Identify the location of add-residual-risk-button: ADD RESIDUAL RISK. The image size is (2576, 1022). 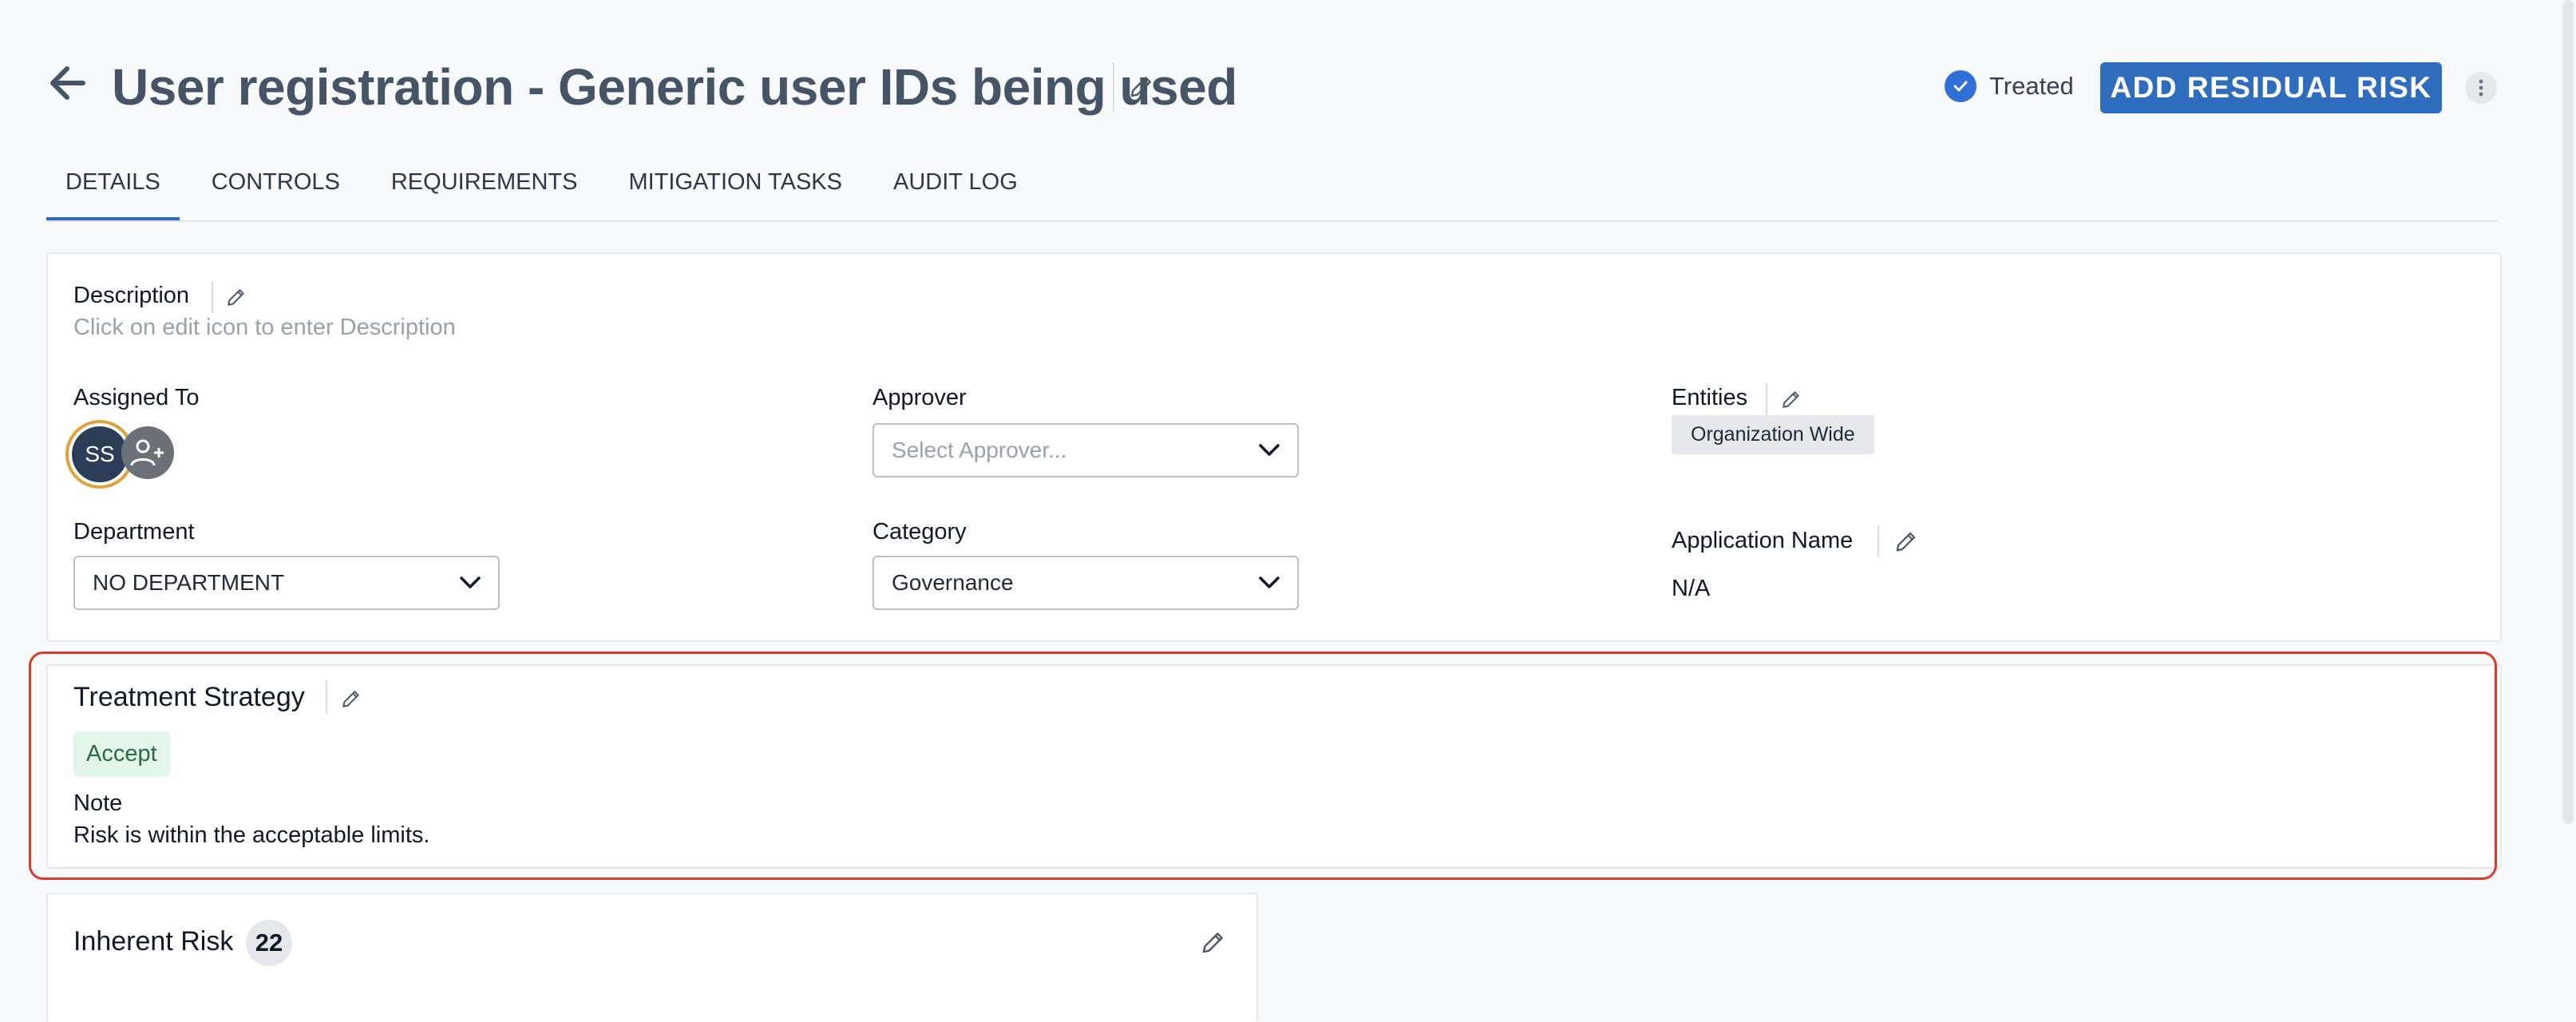
(2271, 87).